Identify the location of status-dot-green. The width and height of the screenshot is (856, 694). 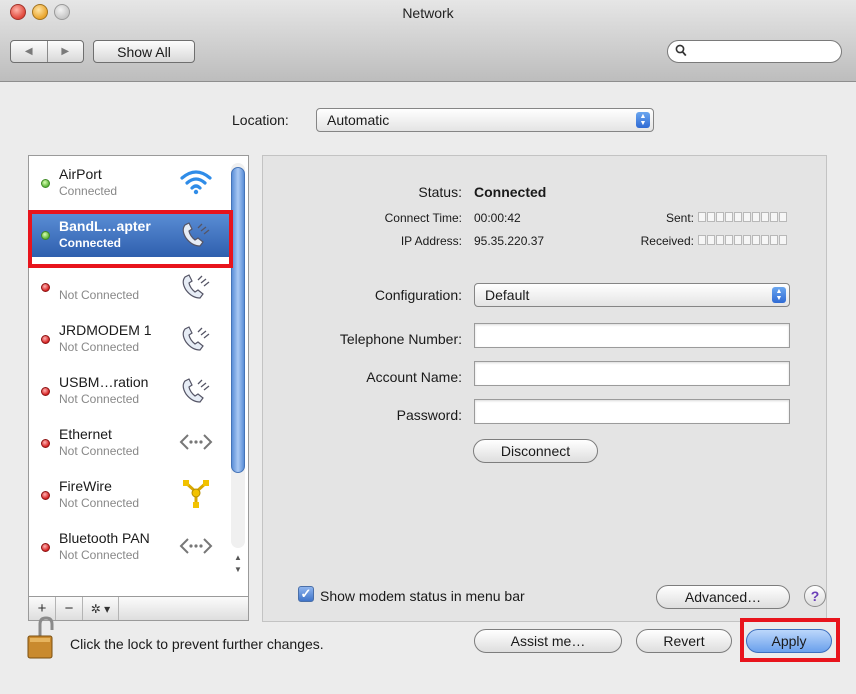
(45, 183).